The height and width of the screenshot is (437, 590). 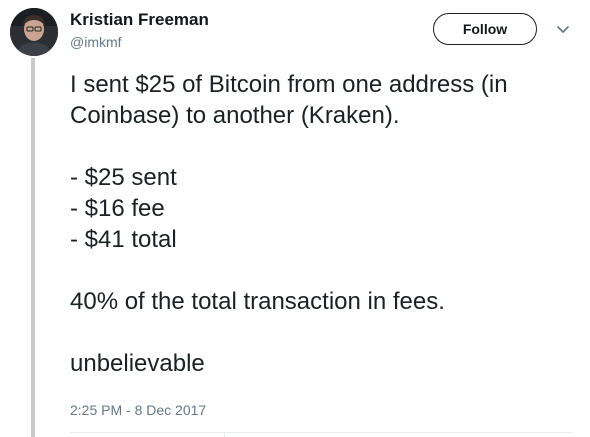 What do you see at coordinates (123, 177) in the screenshot?
I see `tweet-line: - $25 sent` at bounding box center [123, 177].